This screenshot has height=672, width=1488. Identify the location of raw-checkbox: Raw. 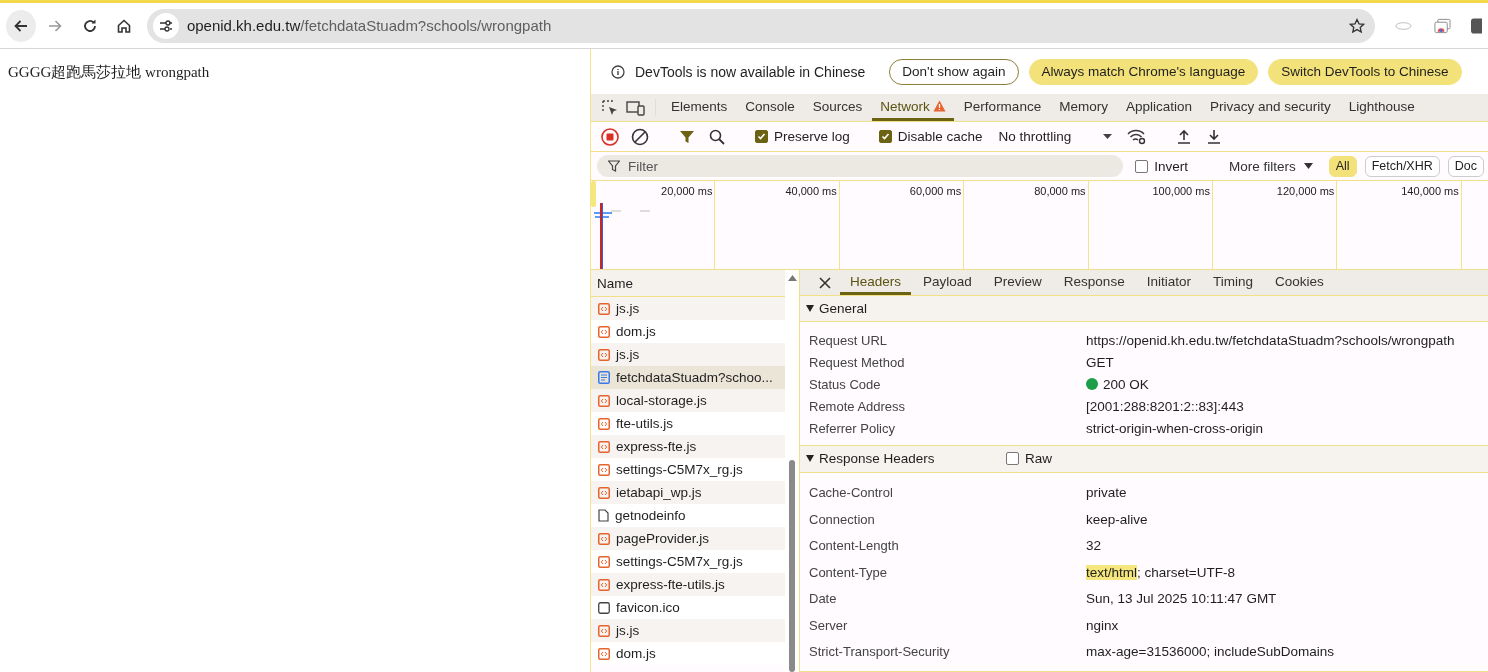
(1029, 459).